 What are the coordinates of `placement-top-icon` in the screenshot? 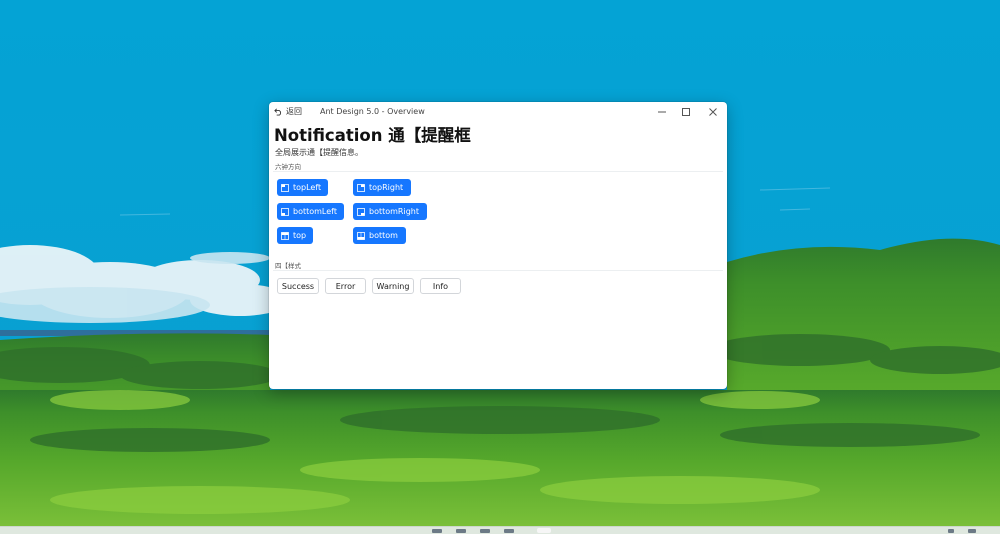 It's located at (285, 235).